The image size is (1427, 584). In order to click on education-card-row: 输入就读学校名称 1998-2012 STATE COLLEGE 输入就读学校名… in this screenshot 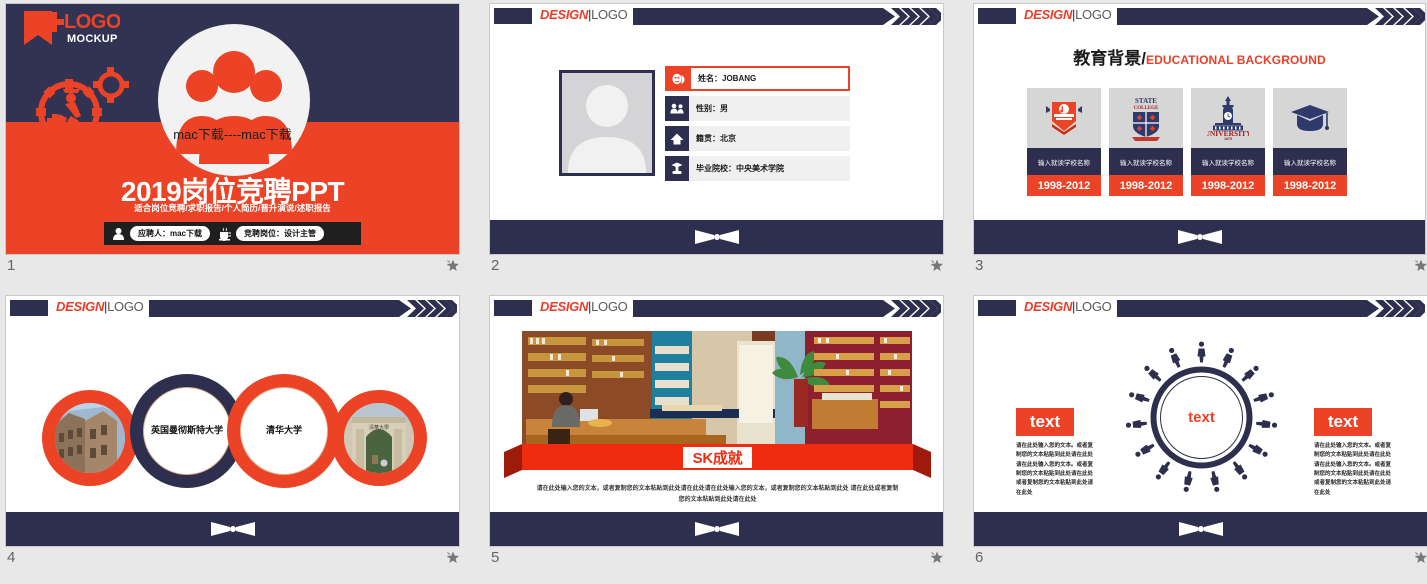, I will do `click(1187, 142)`.